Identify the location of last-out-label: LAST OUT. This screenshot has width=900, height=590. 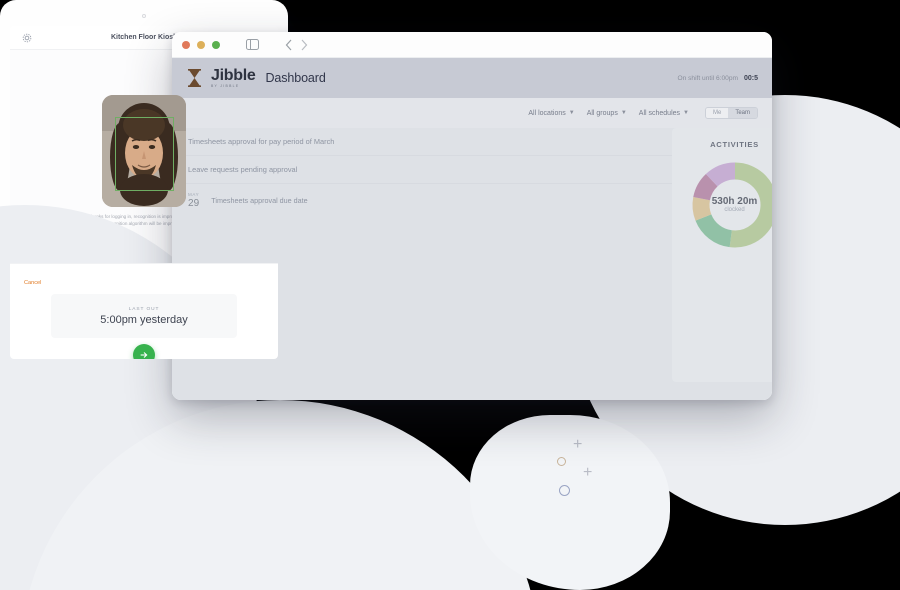
(144, 309).